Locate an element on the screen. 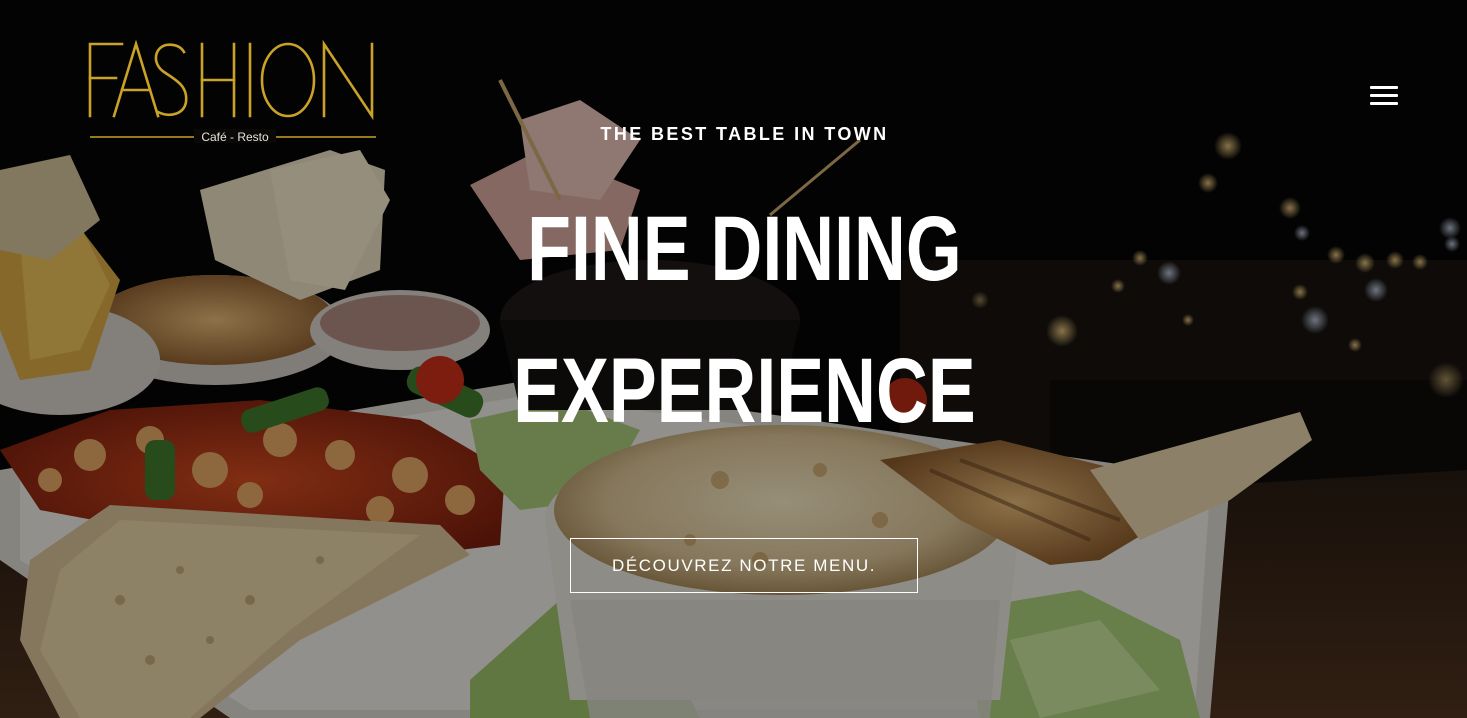  discover-menu-button-label: DÉCOUVREZ NOTRE MENU. is located at coordinates (744, 565).